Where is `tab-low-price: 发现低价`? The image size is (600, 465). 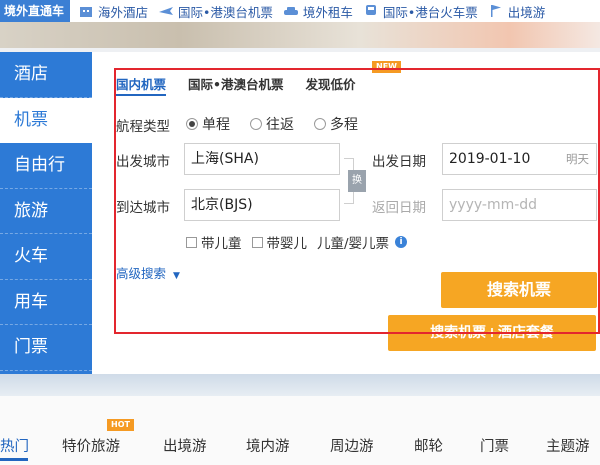 tab-low-price: 发现低价 is located at coordinates (331, 85).